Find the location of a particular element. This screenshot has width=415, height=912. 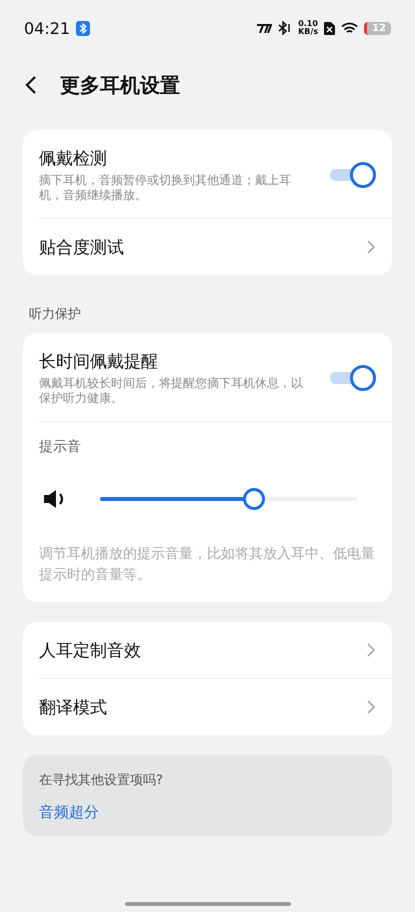

section-heading: 听力保护 is located at coordinates (55, 314).